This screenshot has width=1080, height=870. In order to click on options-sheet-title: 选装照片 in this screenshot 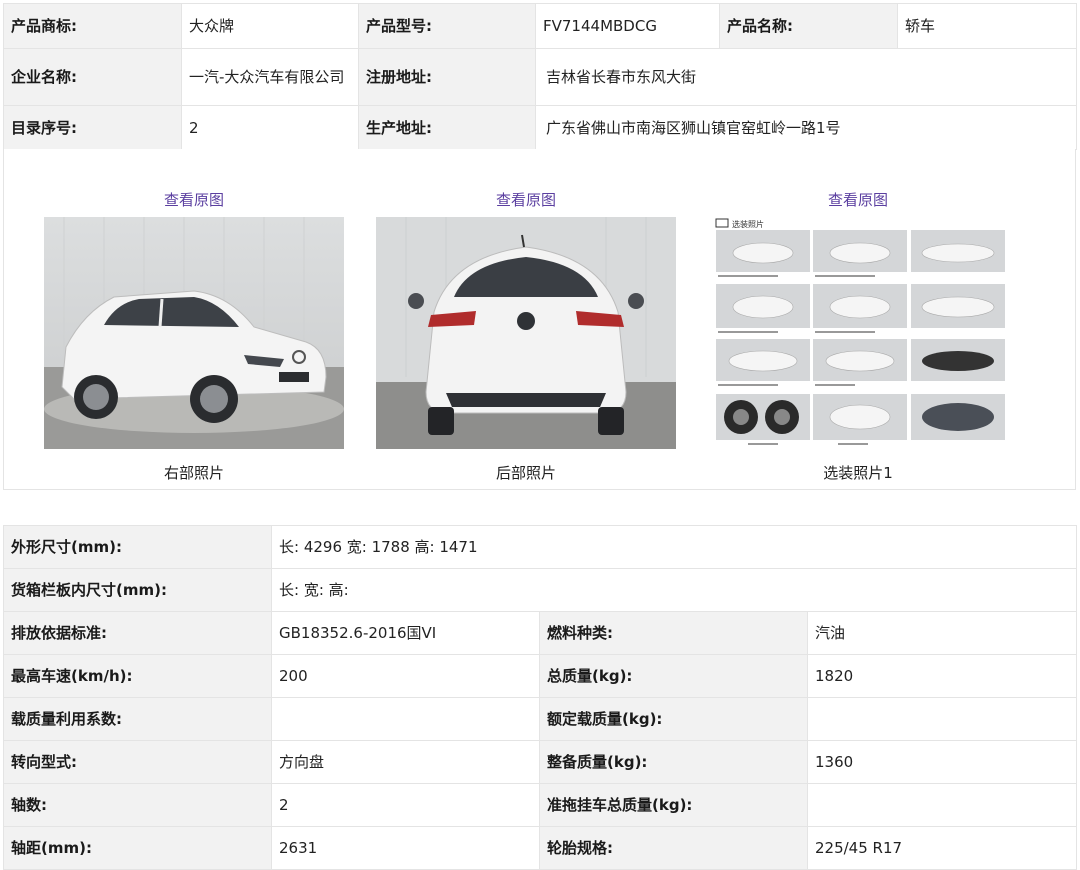, I will do `click(748, 224)`.